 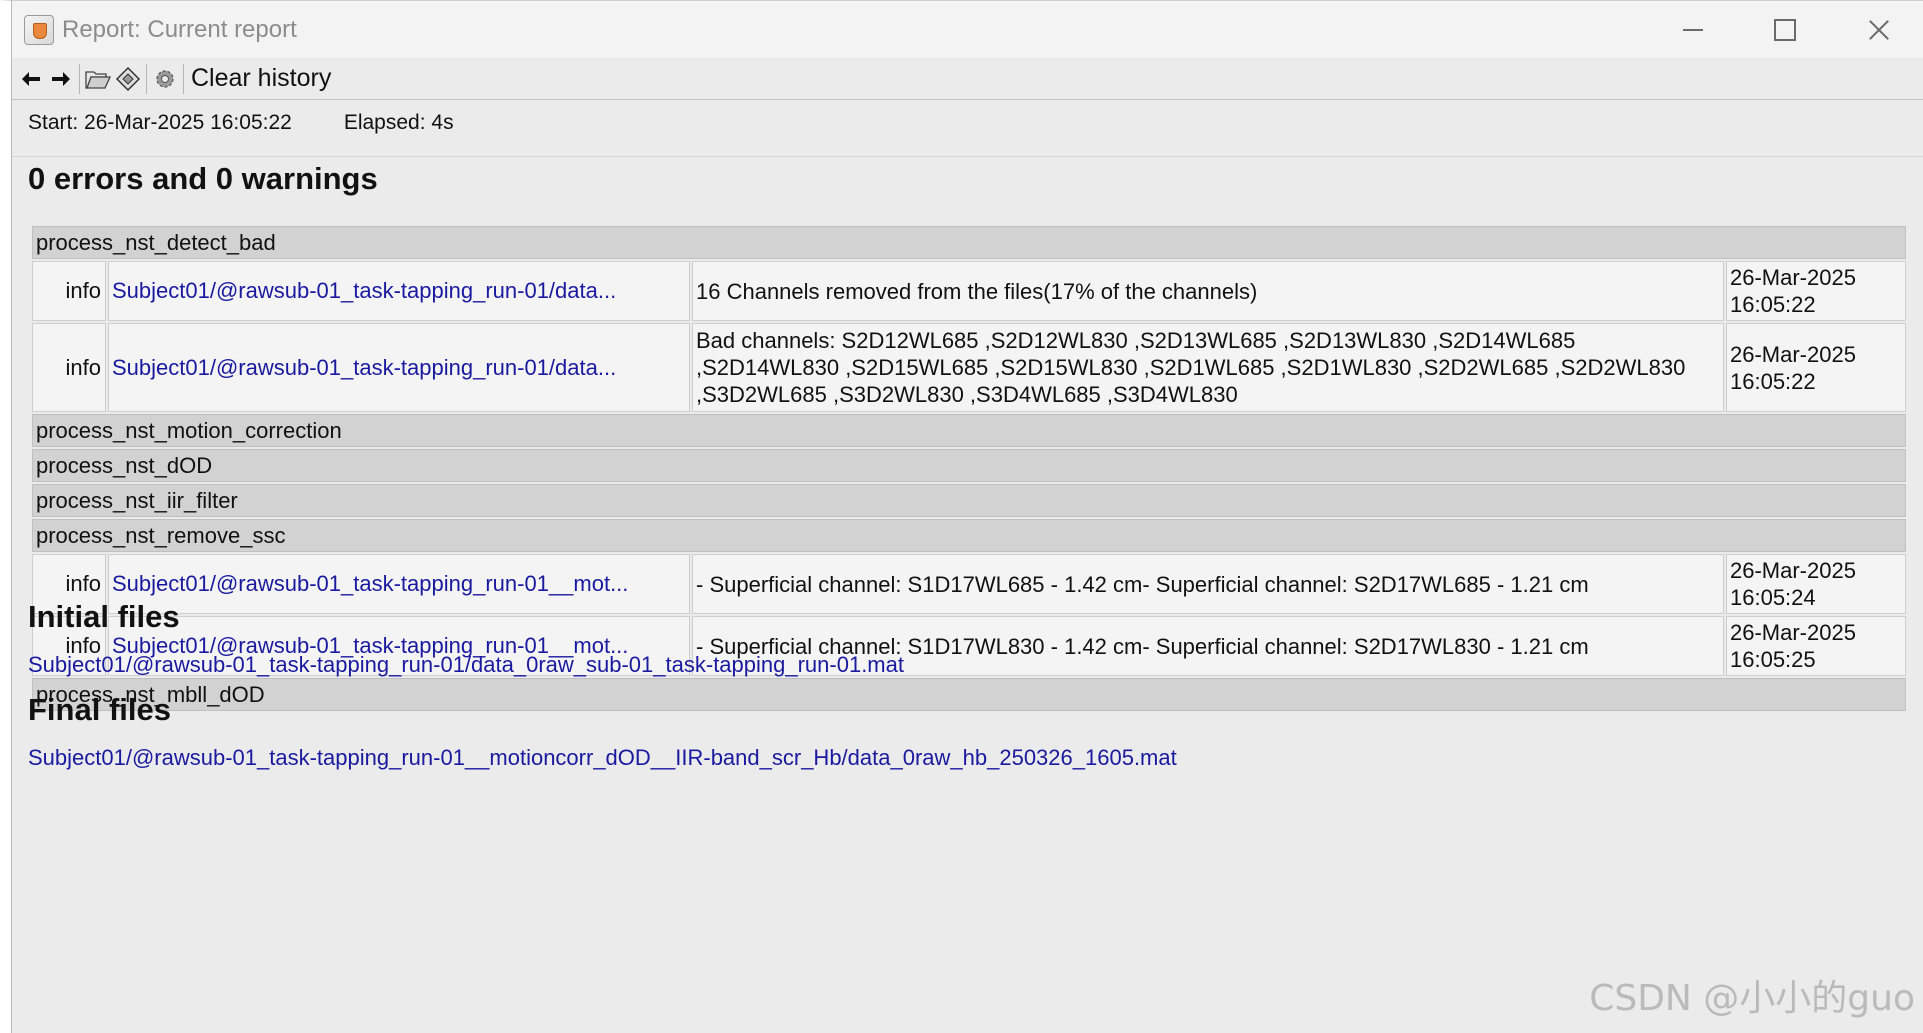 I want to click on entry-time: 16:05:25, so click(x=1773, y=659).